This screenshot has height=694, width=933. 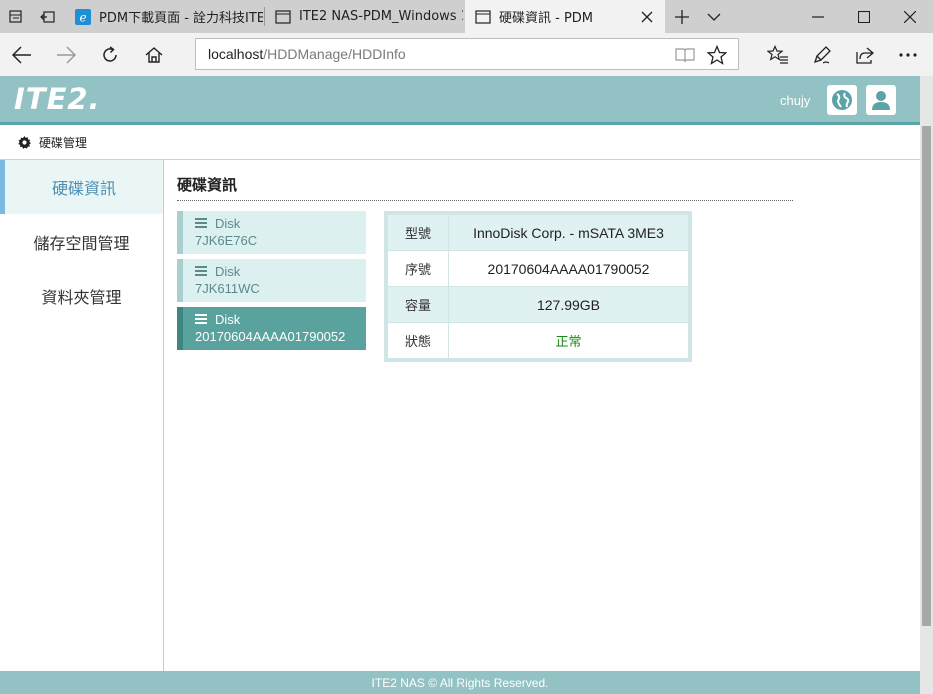 I want to click on tab-pdm-download: e PDM下載頁面 - 詮力科技ITE, so click(x=164, y=16).